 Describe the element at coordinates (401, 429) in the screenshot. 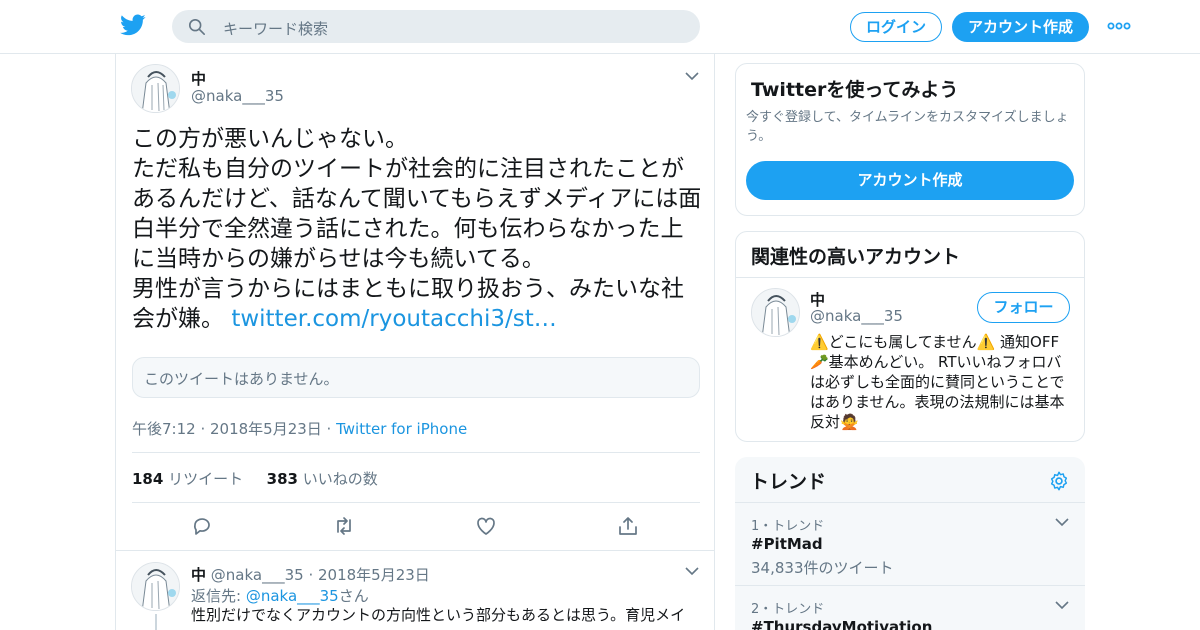

I see `tweet-source: Twitter for iPhone` at that location.